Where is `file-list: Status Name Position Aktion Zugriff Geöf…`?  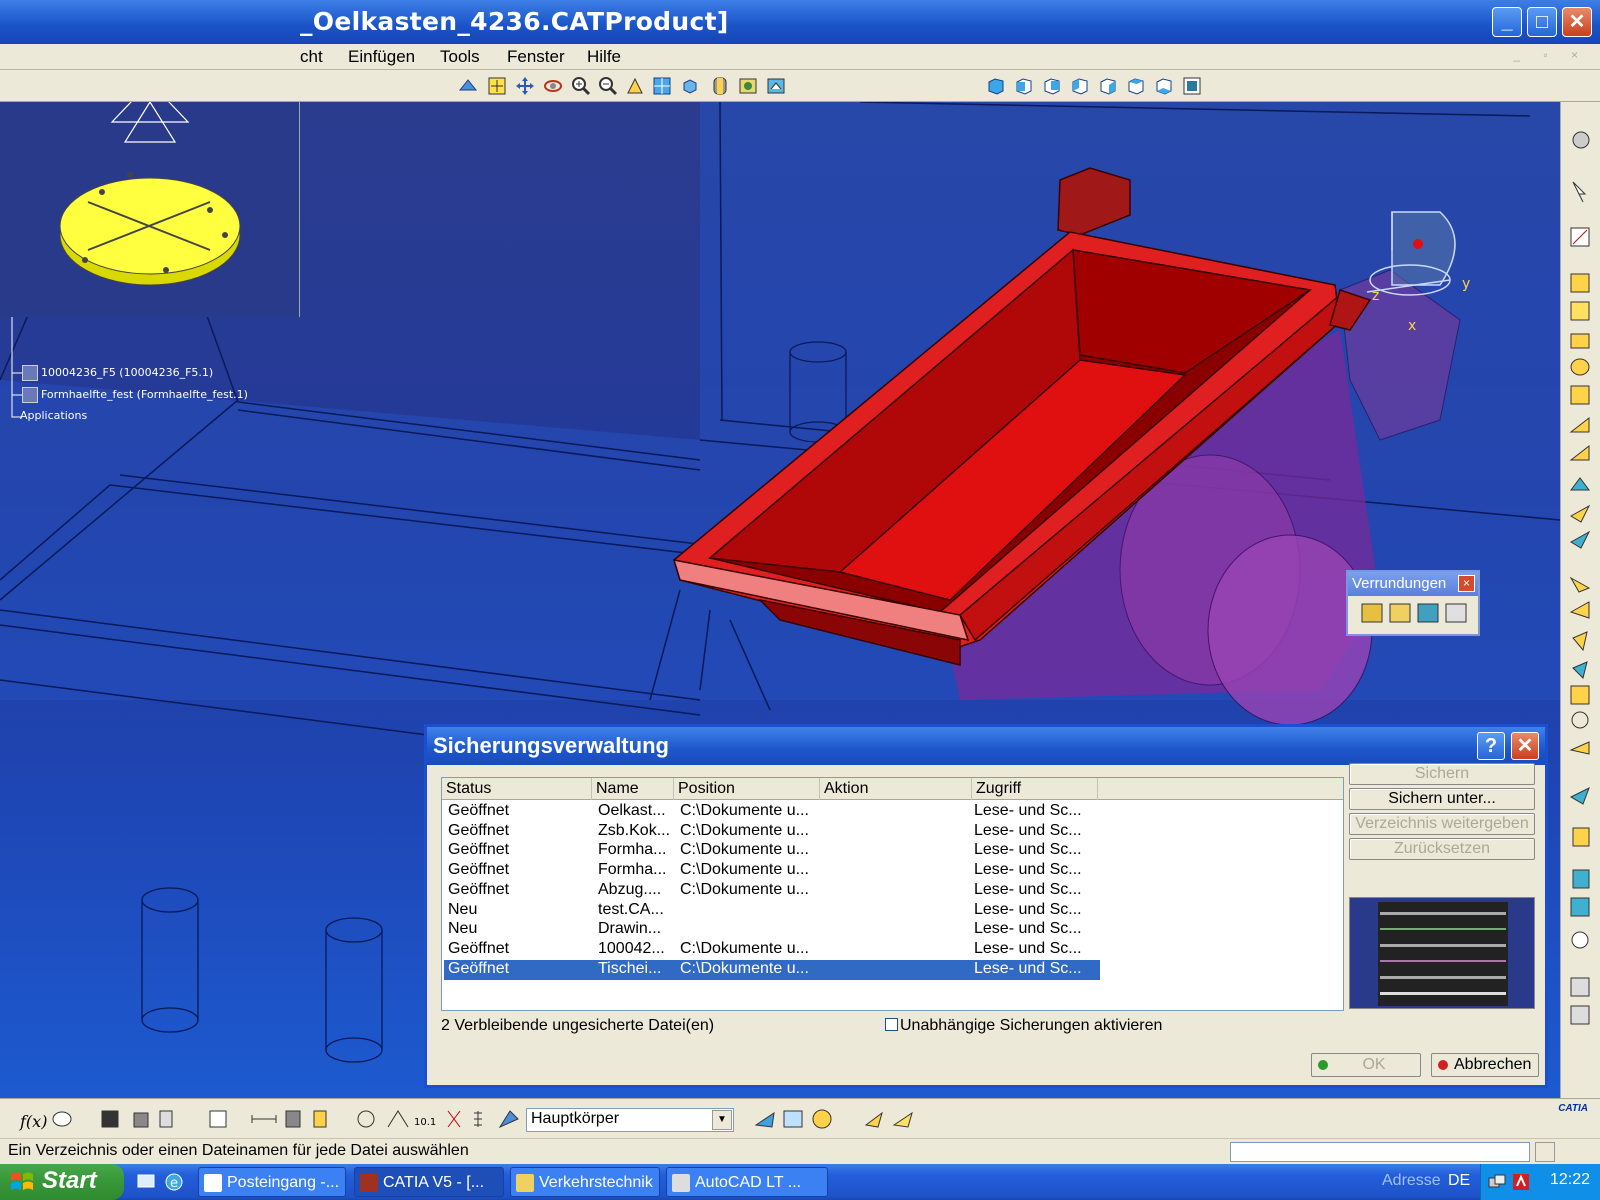 file-list: Status Name Position Aktion Zugriff Geöf… is located at coordinates (892, 894).